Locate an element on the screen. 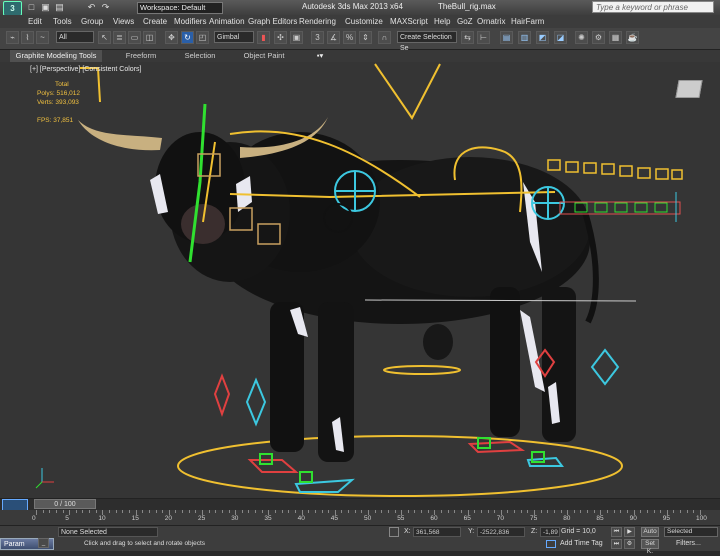  link-icon: ⌁ is located at coordinates (12, 37).